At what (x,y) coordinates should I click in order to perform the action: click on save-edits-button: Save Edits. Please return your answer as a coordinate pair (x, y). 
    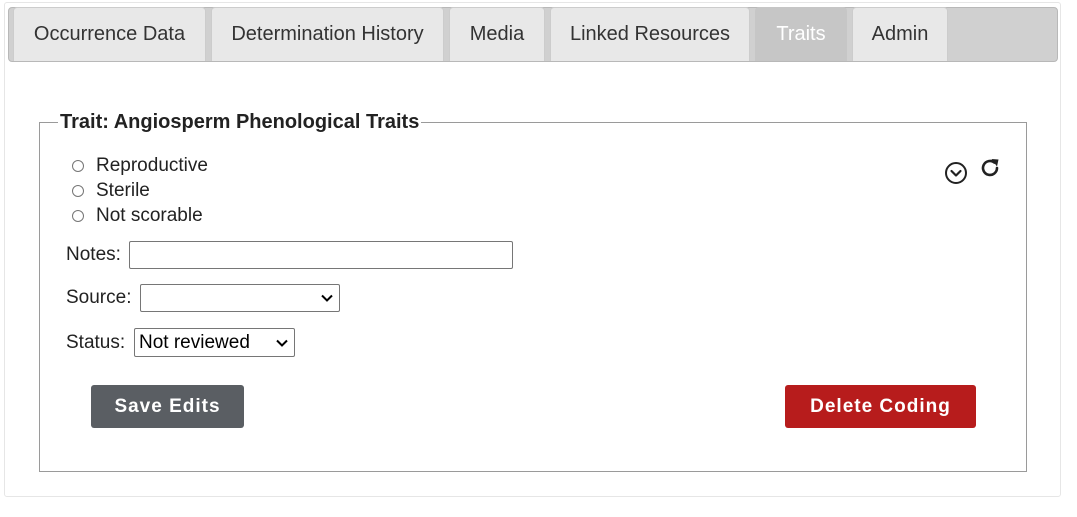
    Looking at the image, I should click on (167, 406).